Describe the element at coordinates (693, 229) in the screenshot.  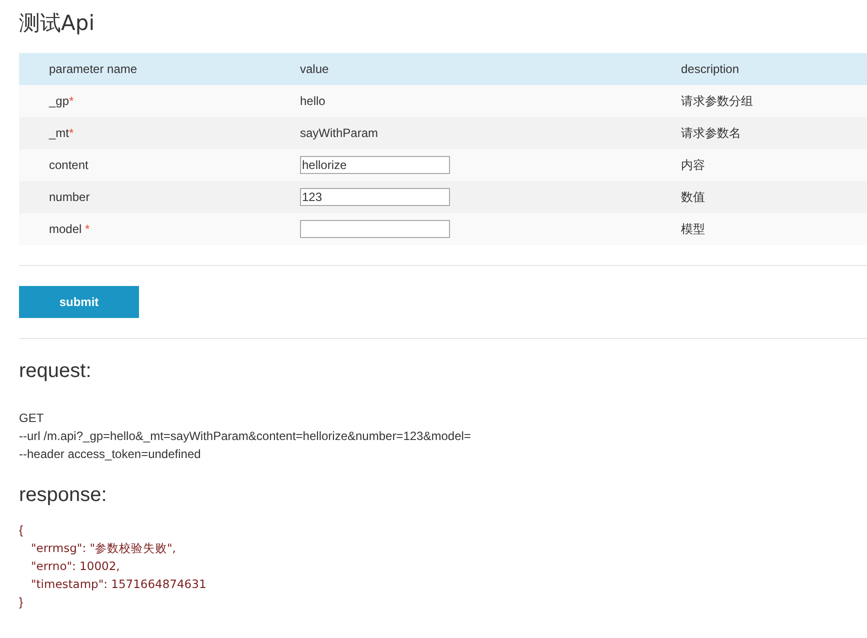
I see `parameter-description: 模型` at that location.